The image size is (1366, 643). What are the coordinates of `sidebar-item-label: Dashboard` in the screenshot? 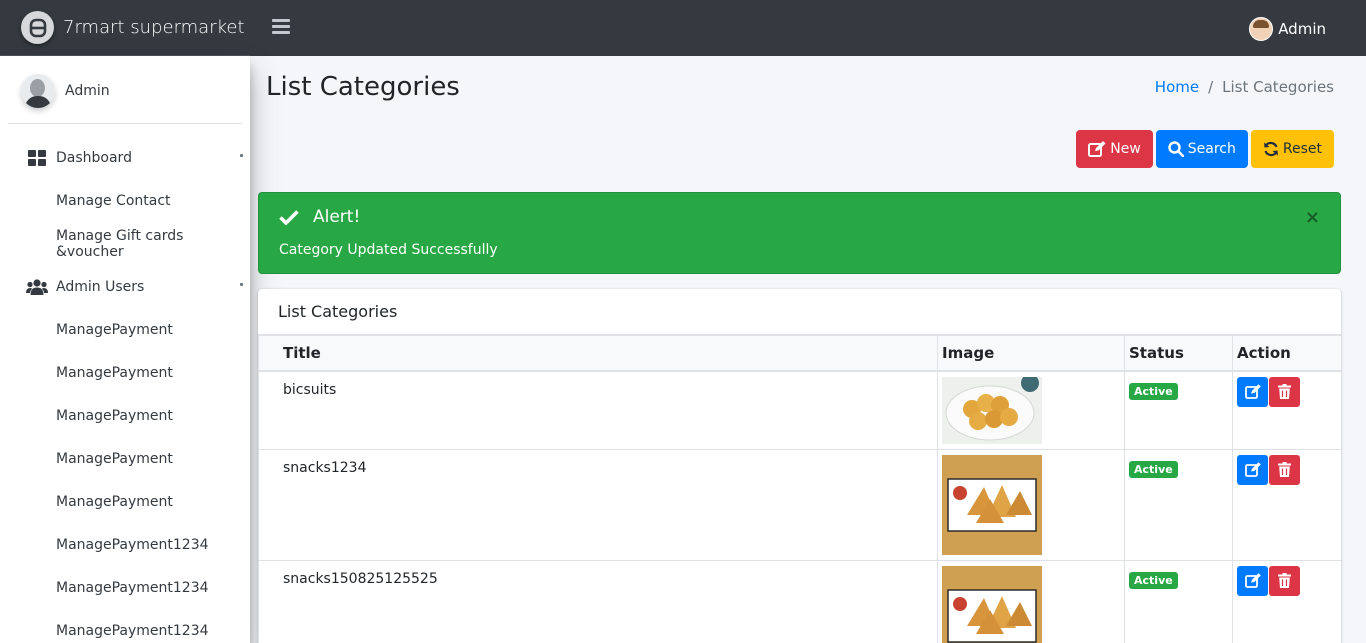 It's located at (94, 157).